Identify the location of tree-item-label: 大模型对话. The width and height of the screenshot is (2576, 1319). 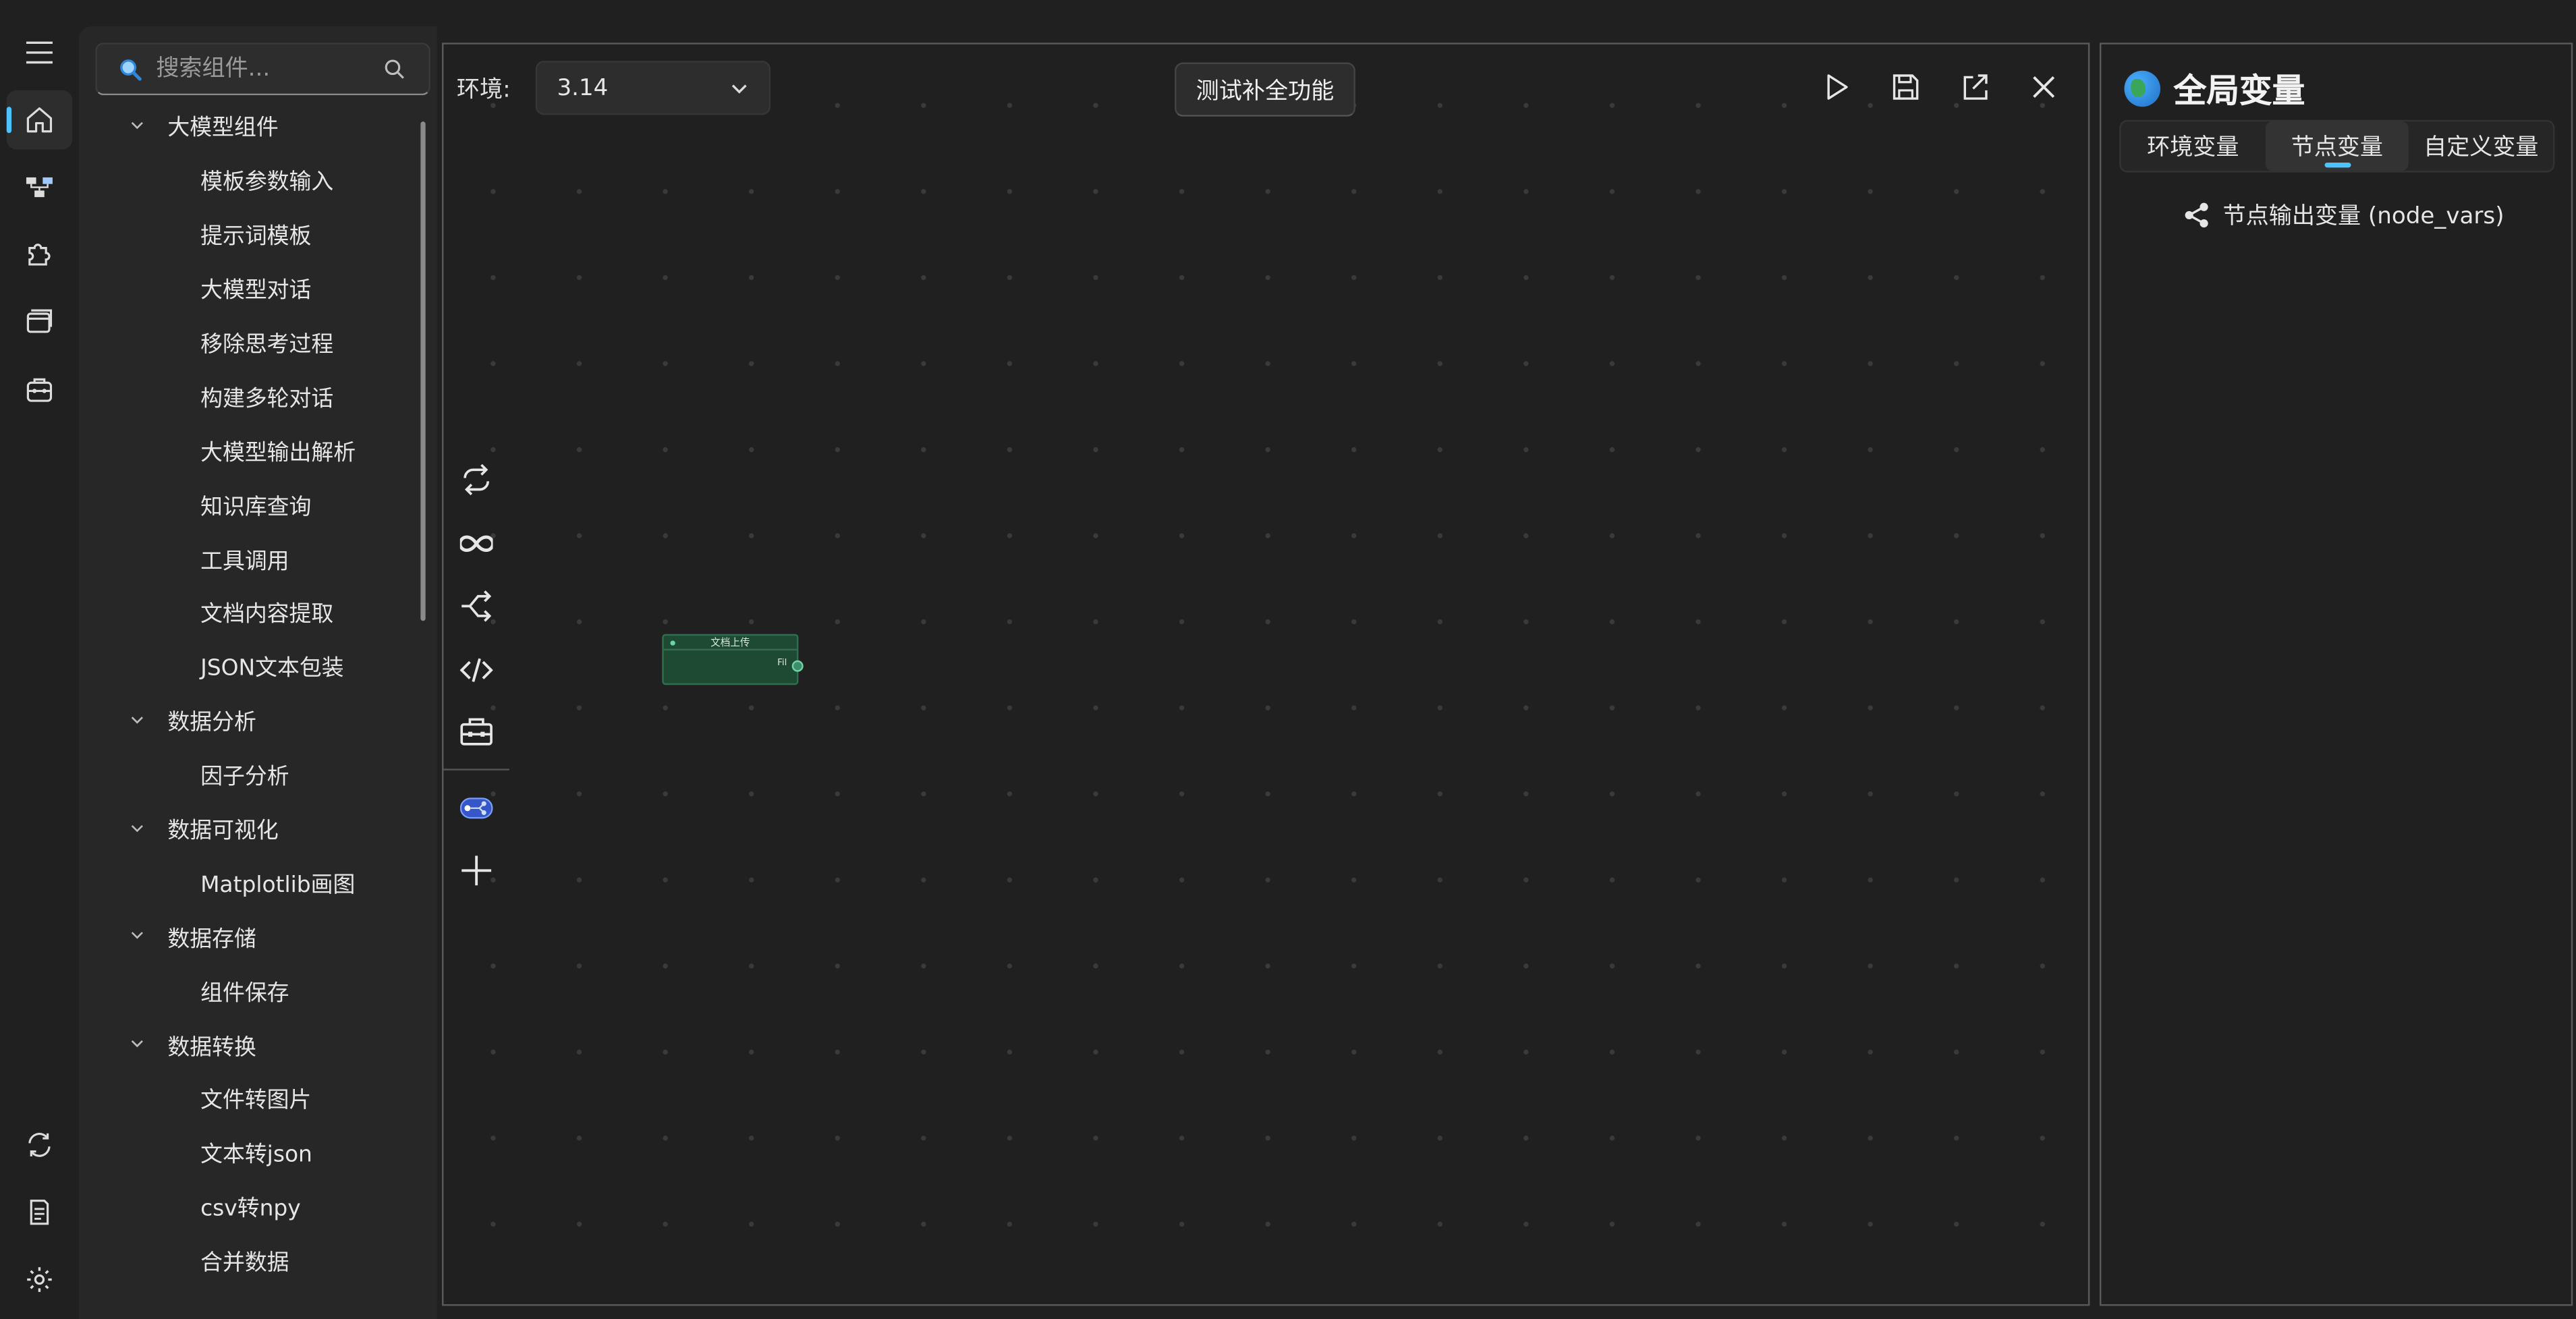
(256, 290).